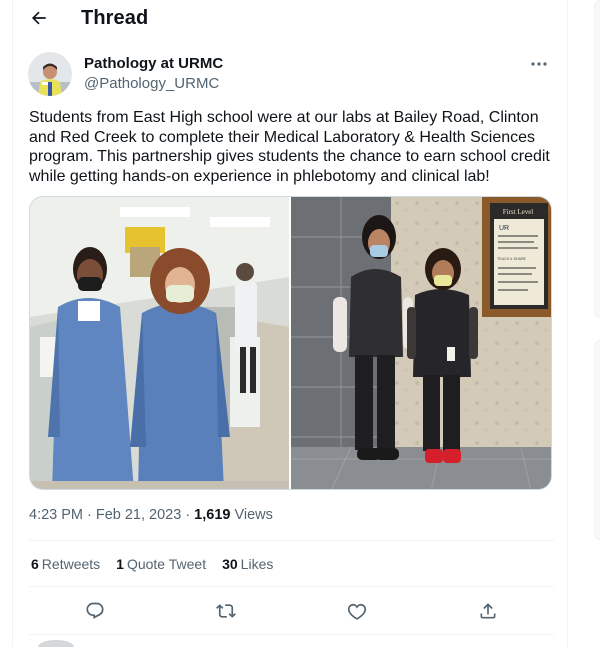 The height and width of the screenshot is (647, 600). I want to click on tweet-time: 4:23 PM, so click(56, 515).